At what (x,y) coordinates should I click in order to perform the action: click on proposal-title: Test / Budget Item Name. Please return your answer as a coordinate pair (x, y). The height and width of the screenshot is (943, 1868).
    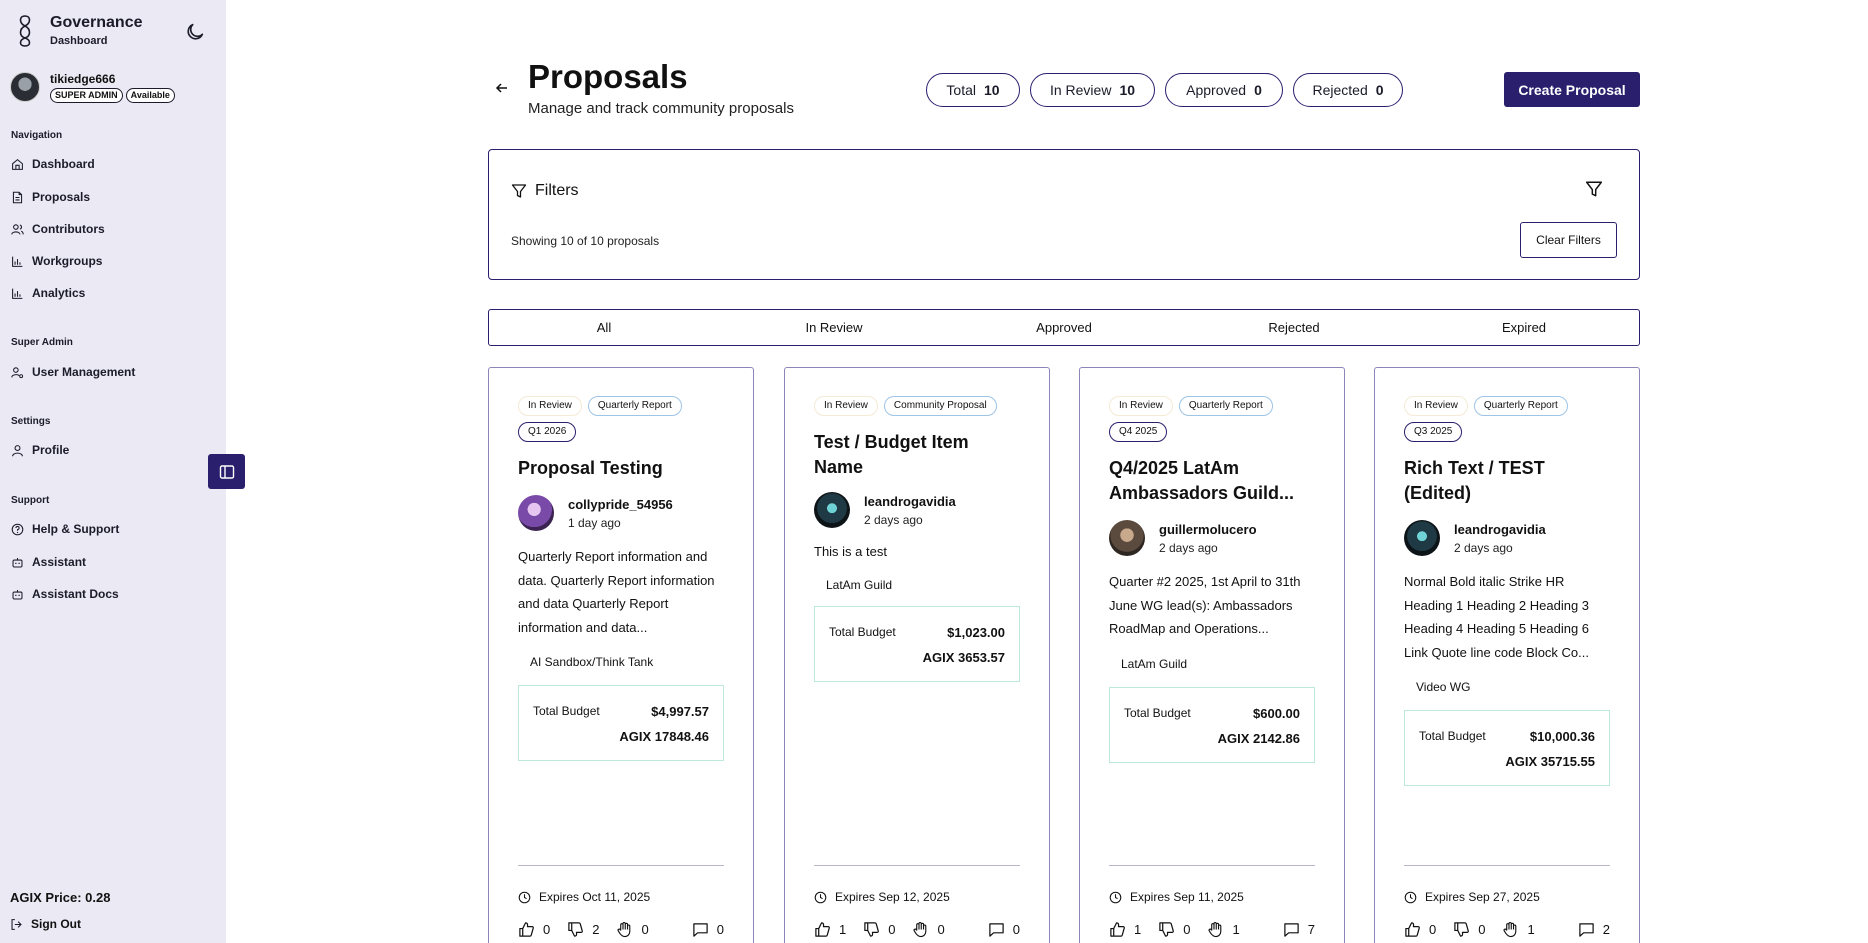
    Looking at the image, I should click on (917, 455).